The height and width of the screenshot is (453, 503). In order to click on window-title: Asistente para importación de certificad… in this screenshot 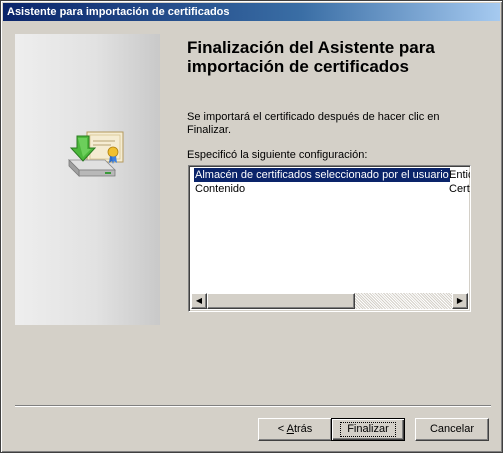, I will do `click(118, 12)`.